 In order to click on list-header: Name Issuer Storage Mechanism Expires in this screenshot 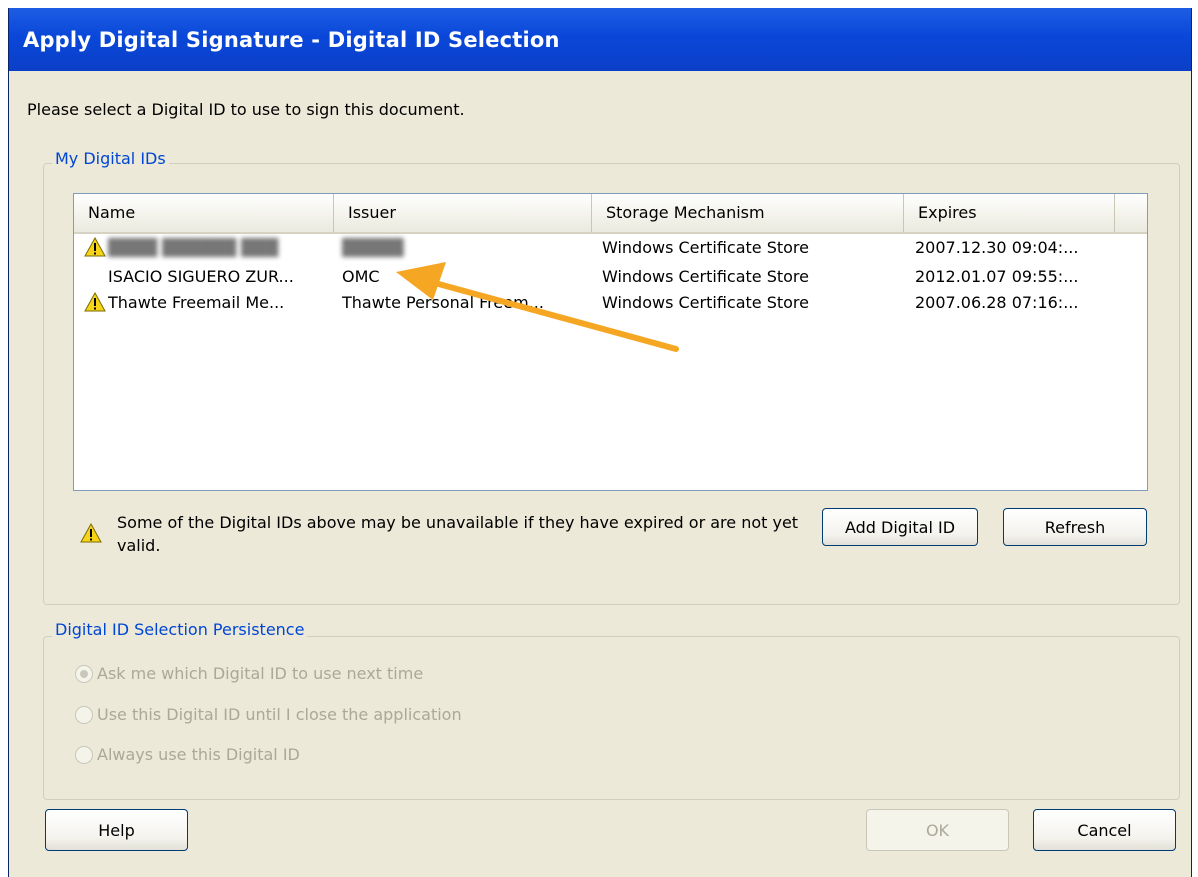, I will do `click(610, 214)`.